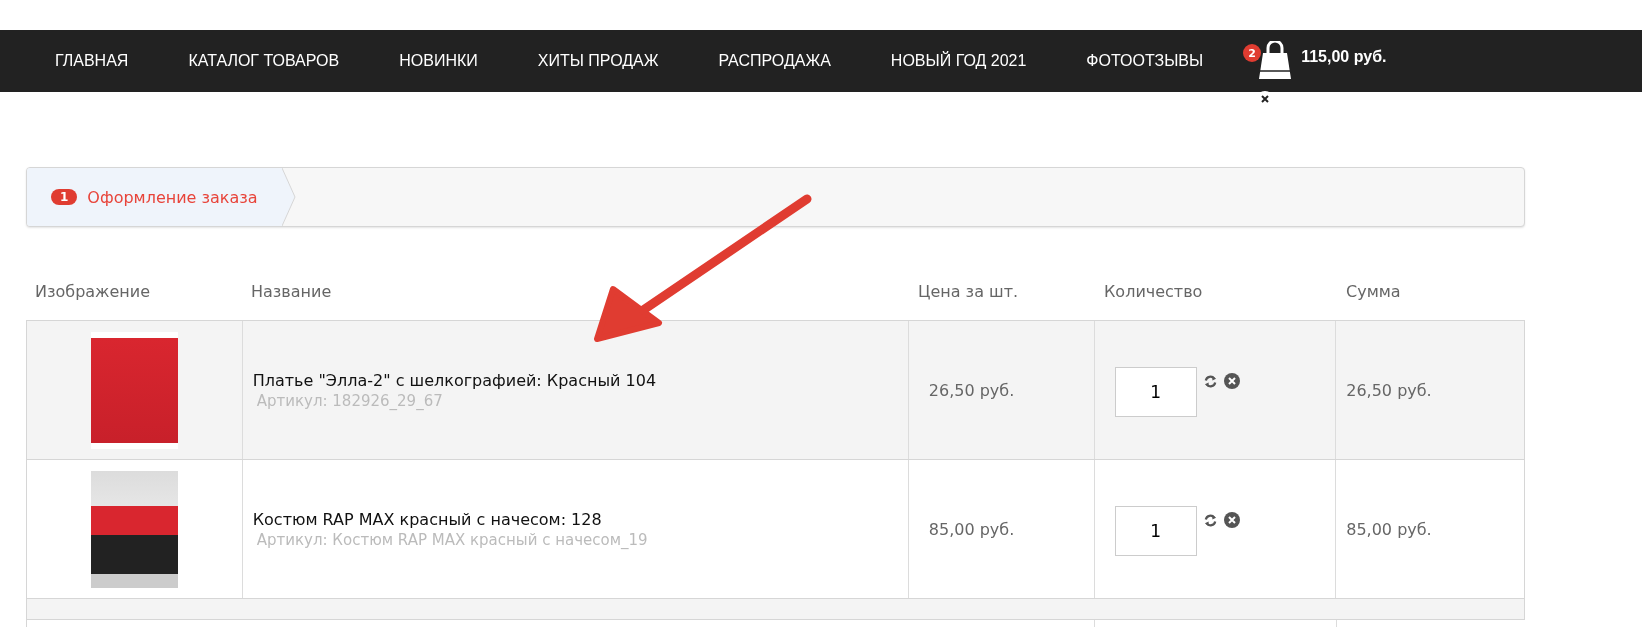 The height and width of the screenshot is (627, 1642). What do you see at coordinates (1344, 57) in the screenshot?
I see `cart-total: 115,00 руб.` at bounding box center [1344, 57].